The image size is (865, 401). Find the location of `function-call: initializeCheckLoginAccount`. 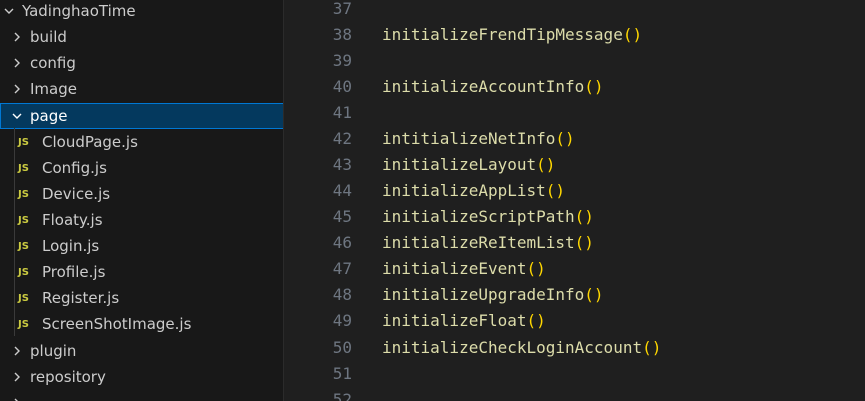

function-call: initializeCheckLoginAccount is located at coordinates (512, 347).